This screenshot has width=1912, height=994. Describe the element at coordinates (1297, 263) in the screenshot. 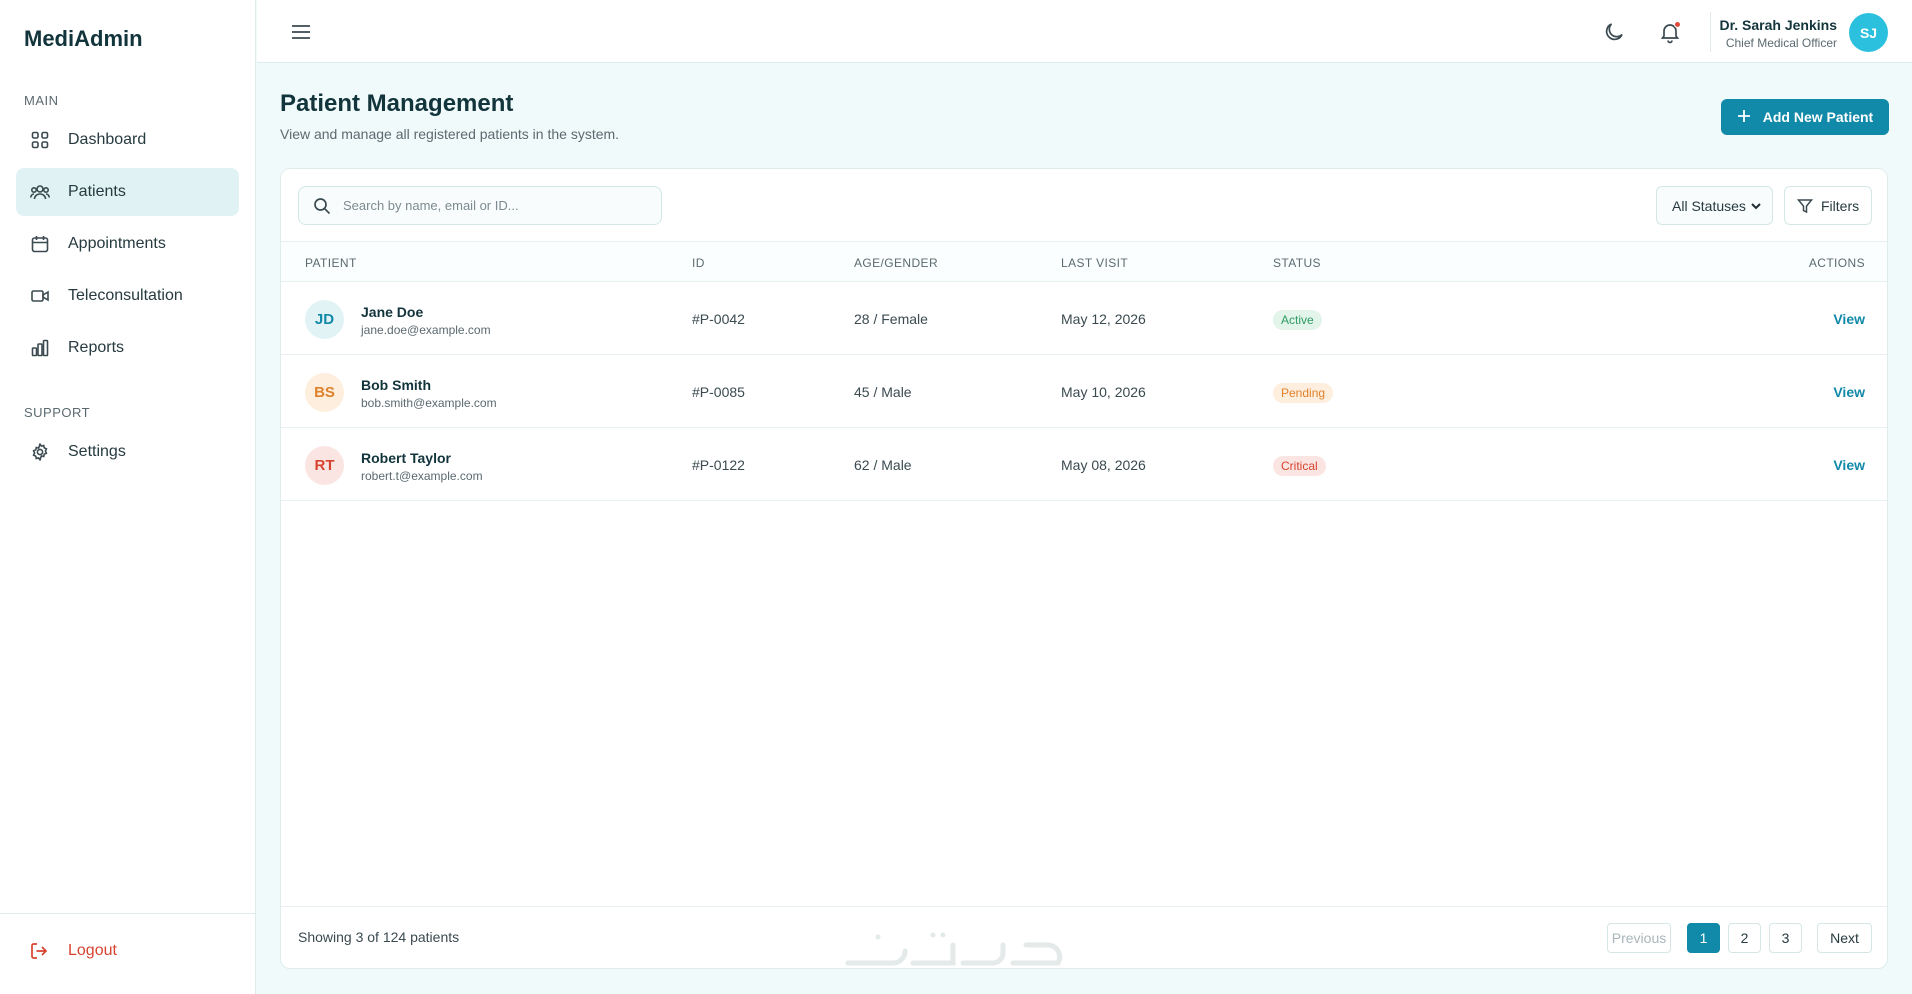

I see `column-header-status: STATUS` at that location.